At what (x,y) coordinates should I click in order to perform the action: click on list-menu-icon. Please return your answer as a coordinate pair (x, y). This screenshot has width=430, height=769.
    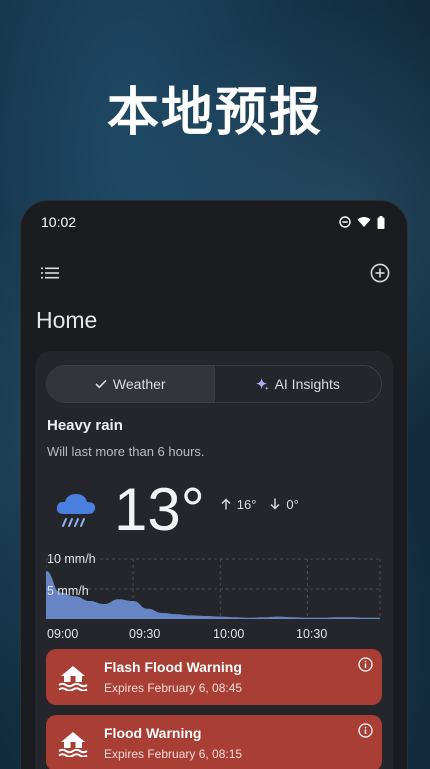
    Looking at the image, I should click on (50, 273).